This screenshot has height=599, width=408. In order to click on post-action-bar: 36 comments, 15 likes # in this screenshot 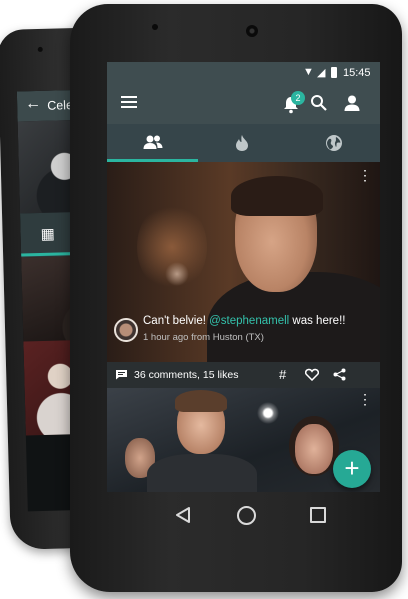, I will do `click(243, 375)`.